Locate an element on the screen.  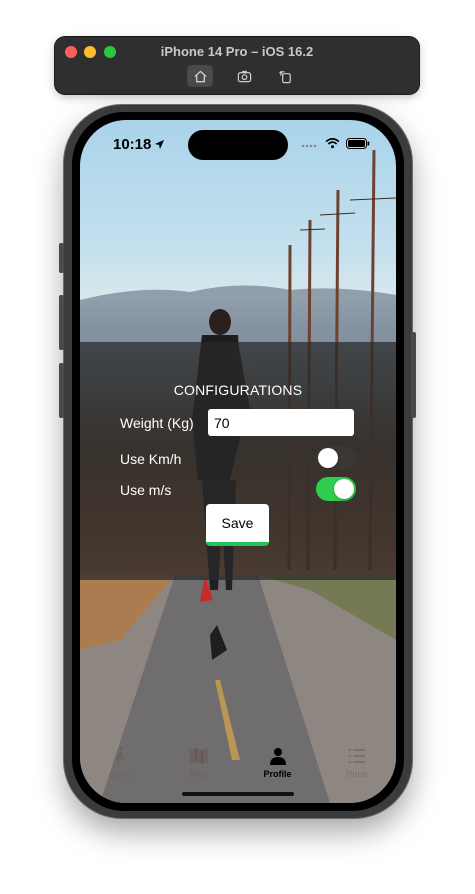
screenshot-button is located at coordinates (244, 76).